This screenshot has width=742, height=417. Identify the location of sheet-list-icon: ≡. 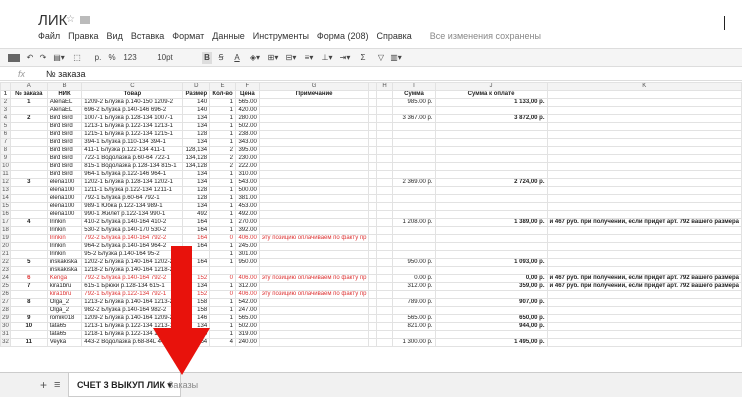
(57, 385).